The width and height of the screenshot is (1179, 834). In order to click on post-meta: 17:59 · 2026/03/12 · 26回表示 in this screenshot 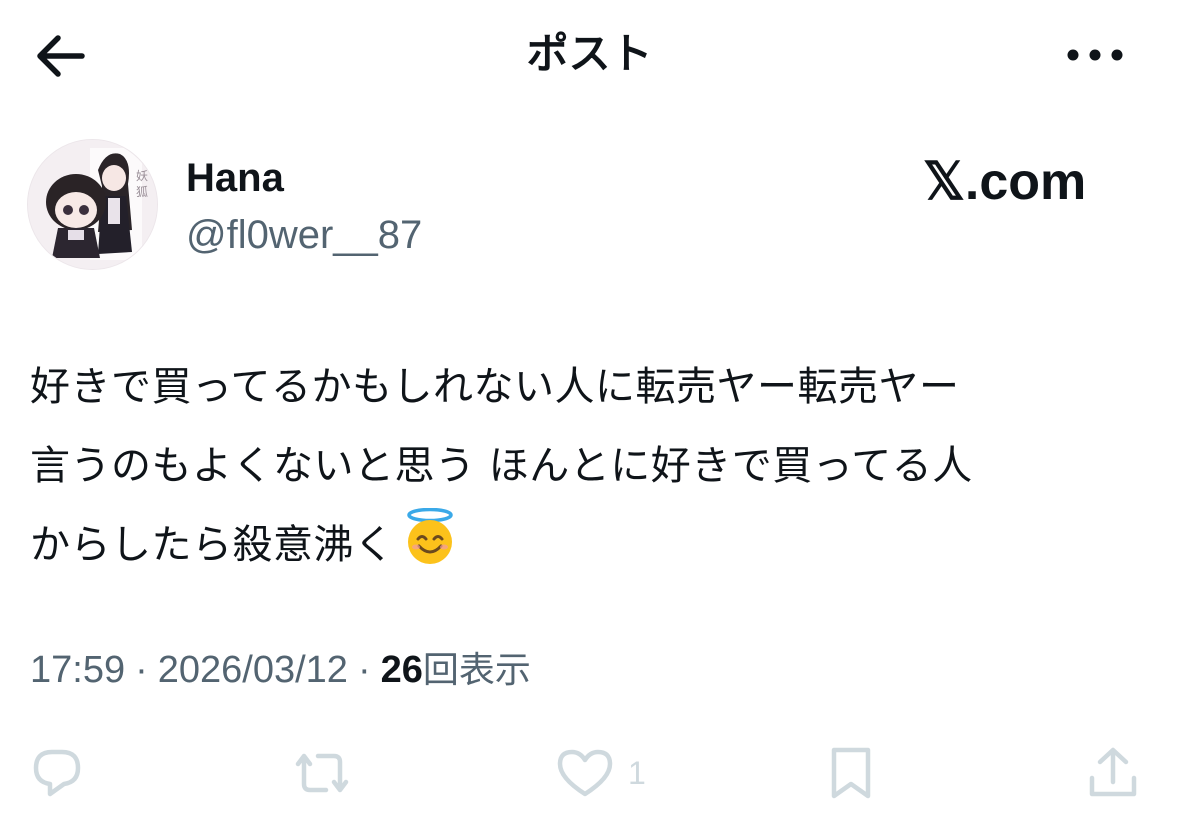, I will do `click(280, 670)`.